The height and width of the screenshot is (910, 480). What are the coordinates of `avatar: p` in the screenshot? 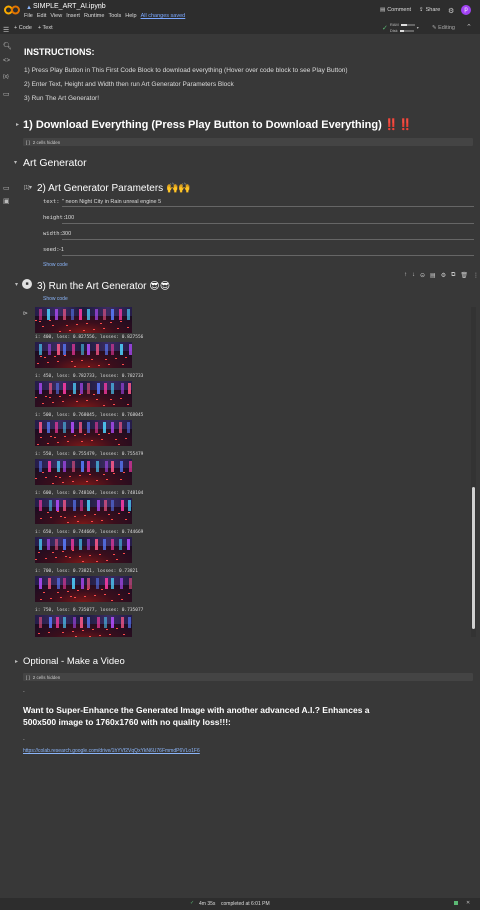 It's located at (466, 10).